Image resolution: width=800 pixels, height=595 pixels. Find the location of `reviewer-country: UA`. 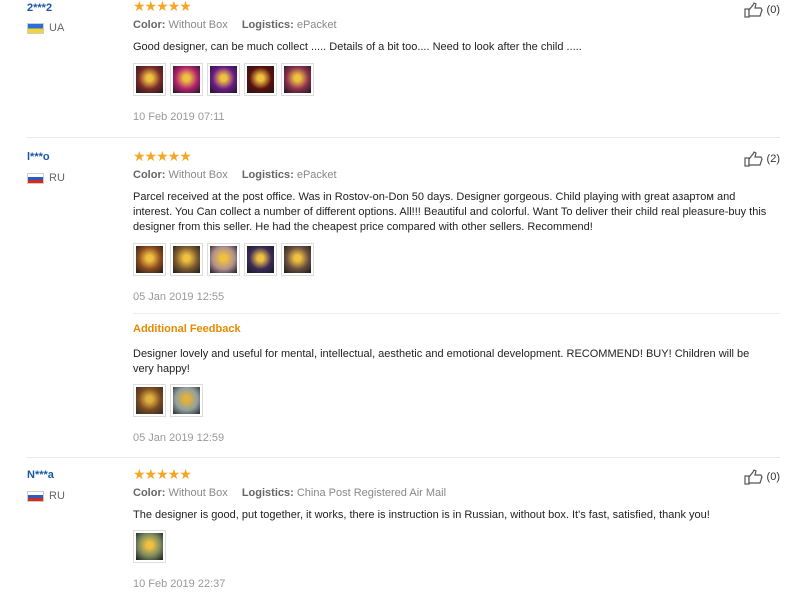

reviewer-country: UA is located at coordinates (45, 28).